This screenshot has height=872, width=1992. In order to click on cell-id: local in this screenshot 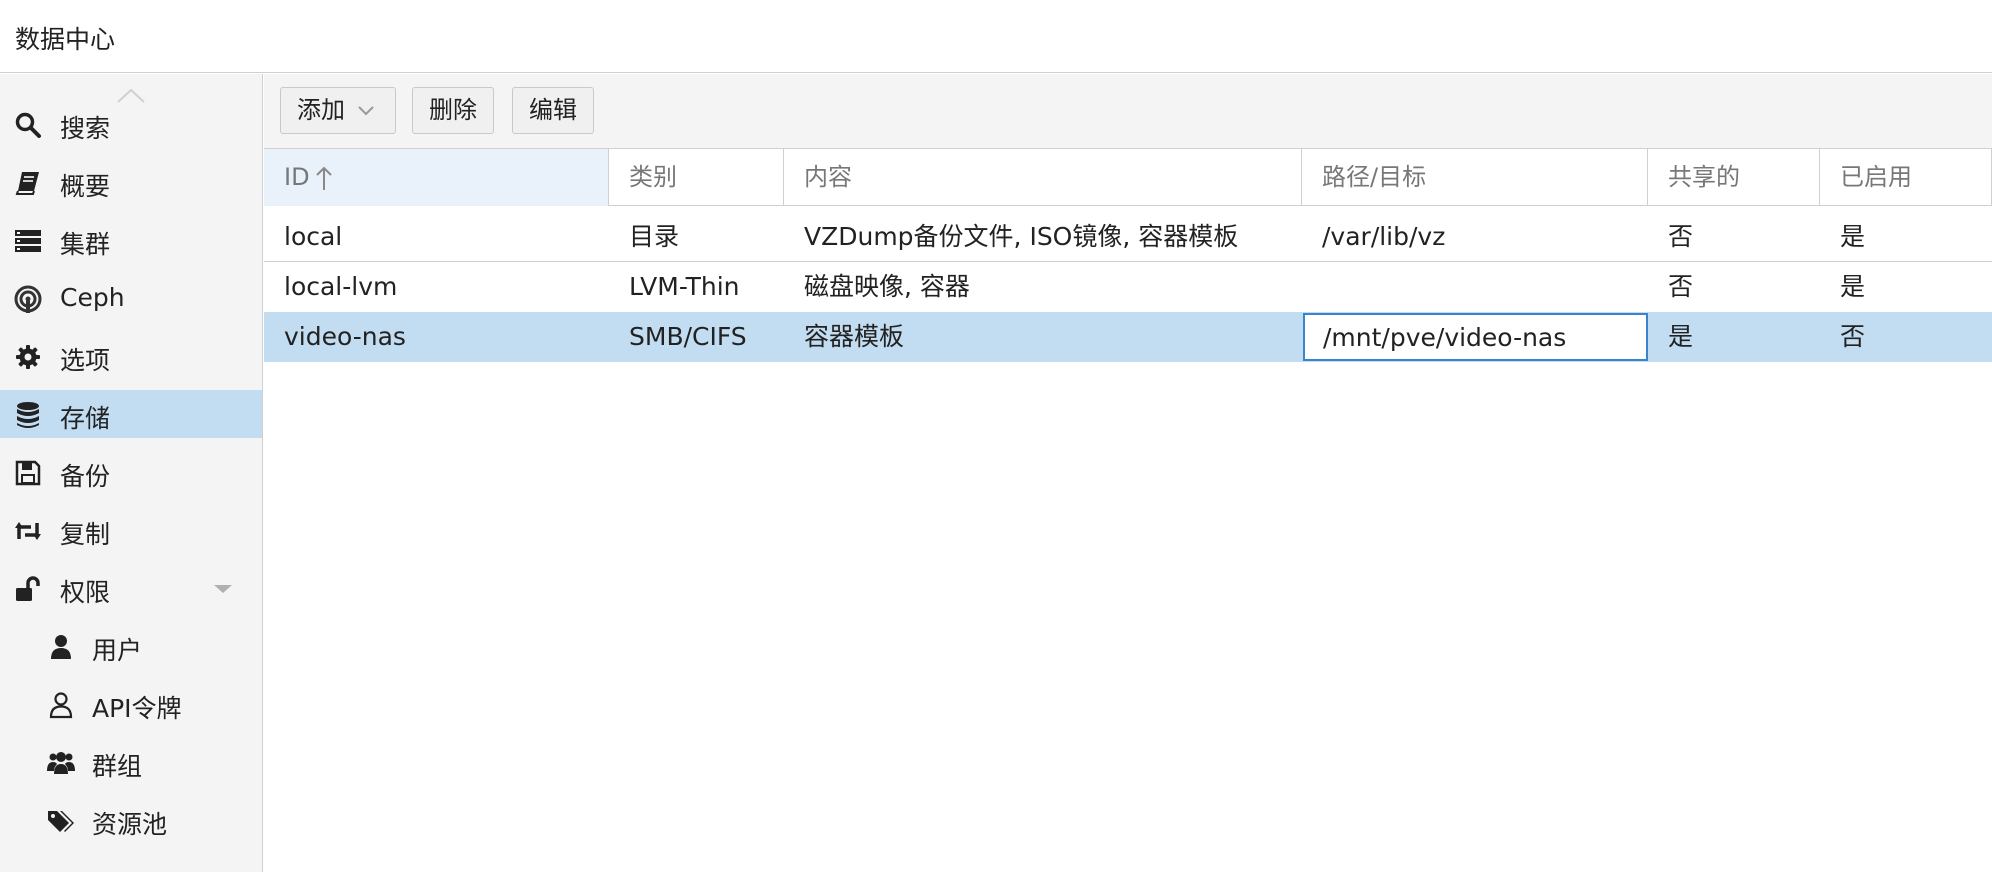, I will do `click(313, 236)`.